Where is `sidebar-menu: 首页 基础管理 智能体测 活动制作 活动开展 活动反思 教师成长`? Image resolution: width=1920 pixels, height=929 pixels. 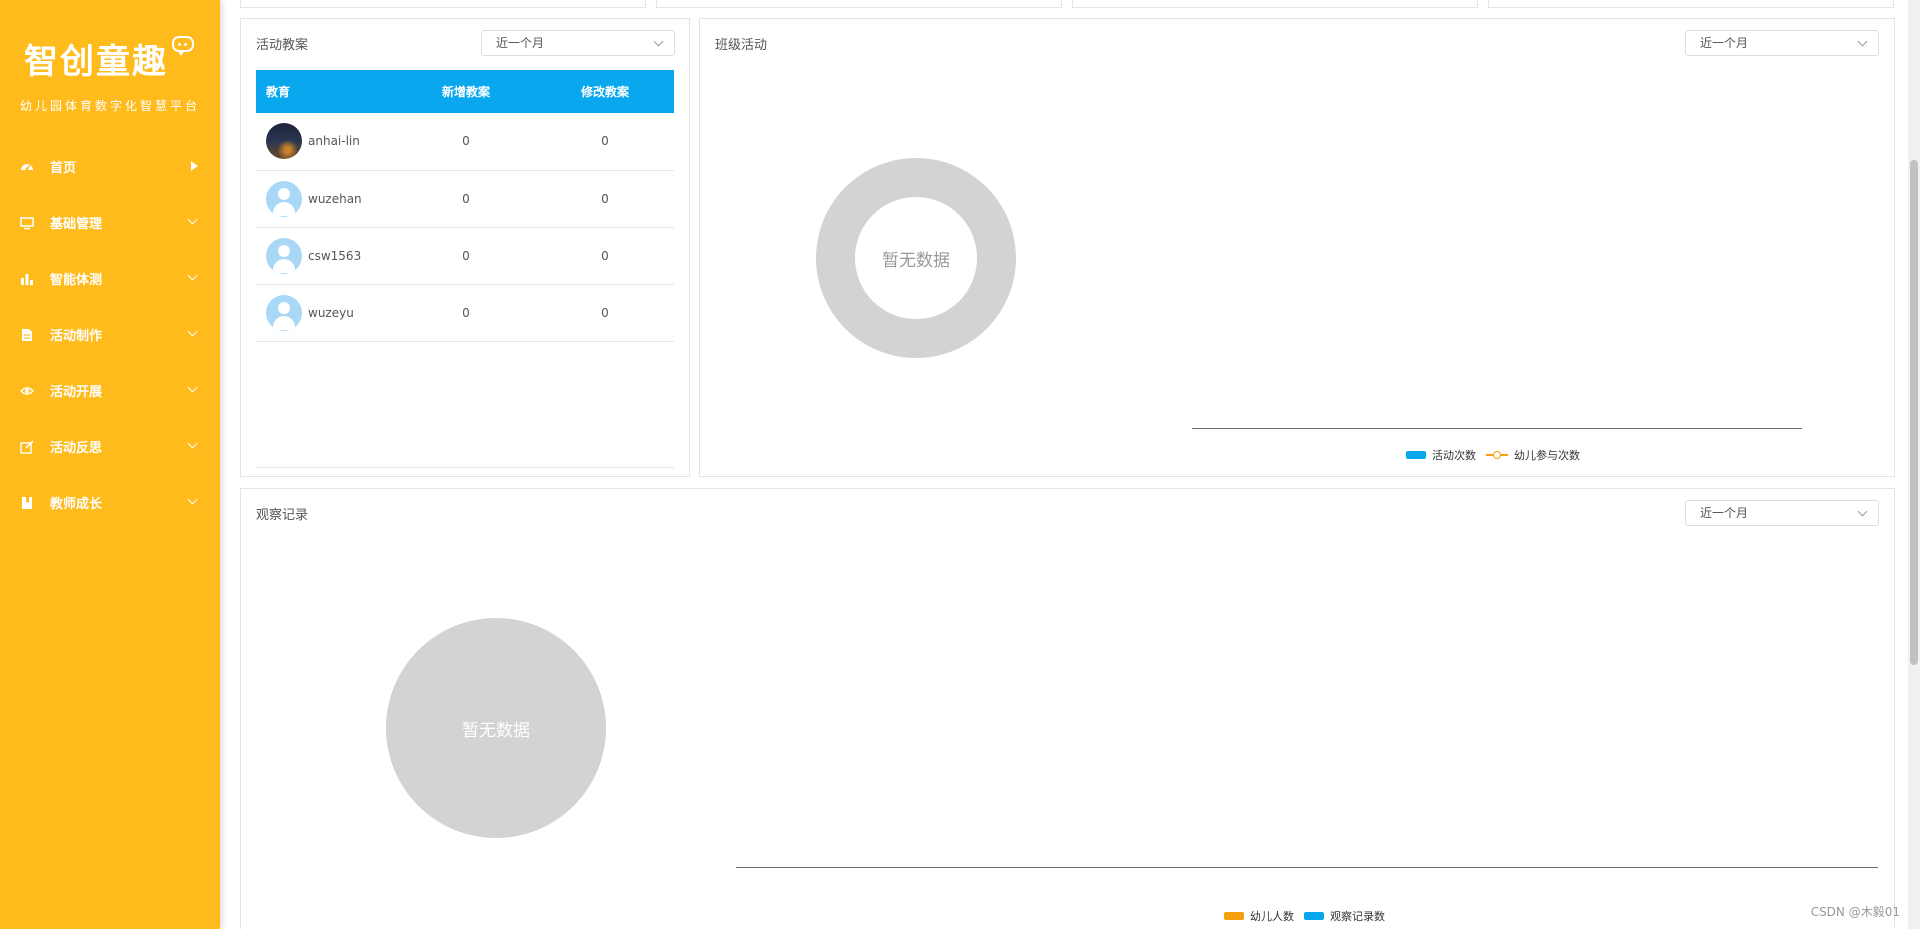 sidebar-menu: 首页 基础管理 智能体测 活动制作 活动开展 活动反思 教师成长 is located at coordinates (110, 334).